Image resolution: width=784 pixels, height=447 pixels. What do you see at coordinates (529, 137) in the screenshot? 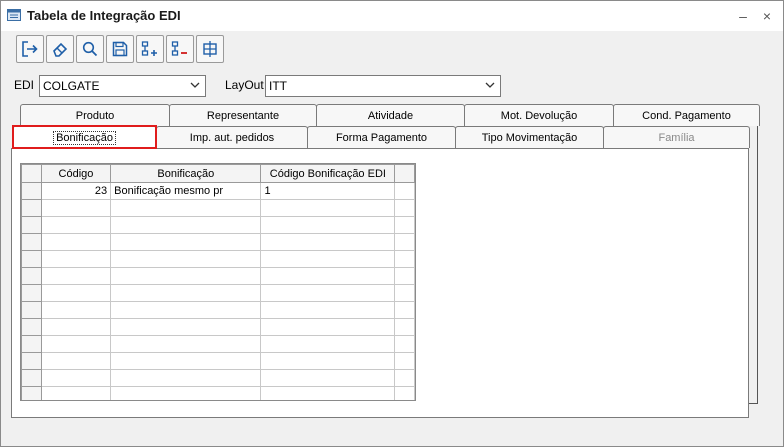
I see `tab-tipo-movimentacao: Tipo Movimentação` at bounding box center [529, 137].